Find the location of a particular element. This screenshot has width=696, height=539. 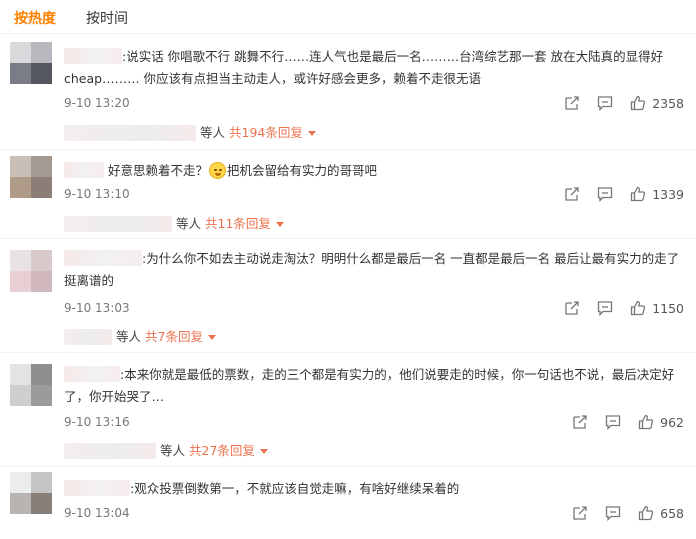

comment-actions: 1150 is located at coordinates (615, 308).